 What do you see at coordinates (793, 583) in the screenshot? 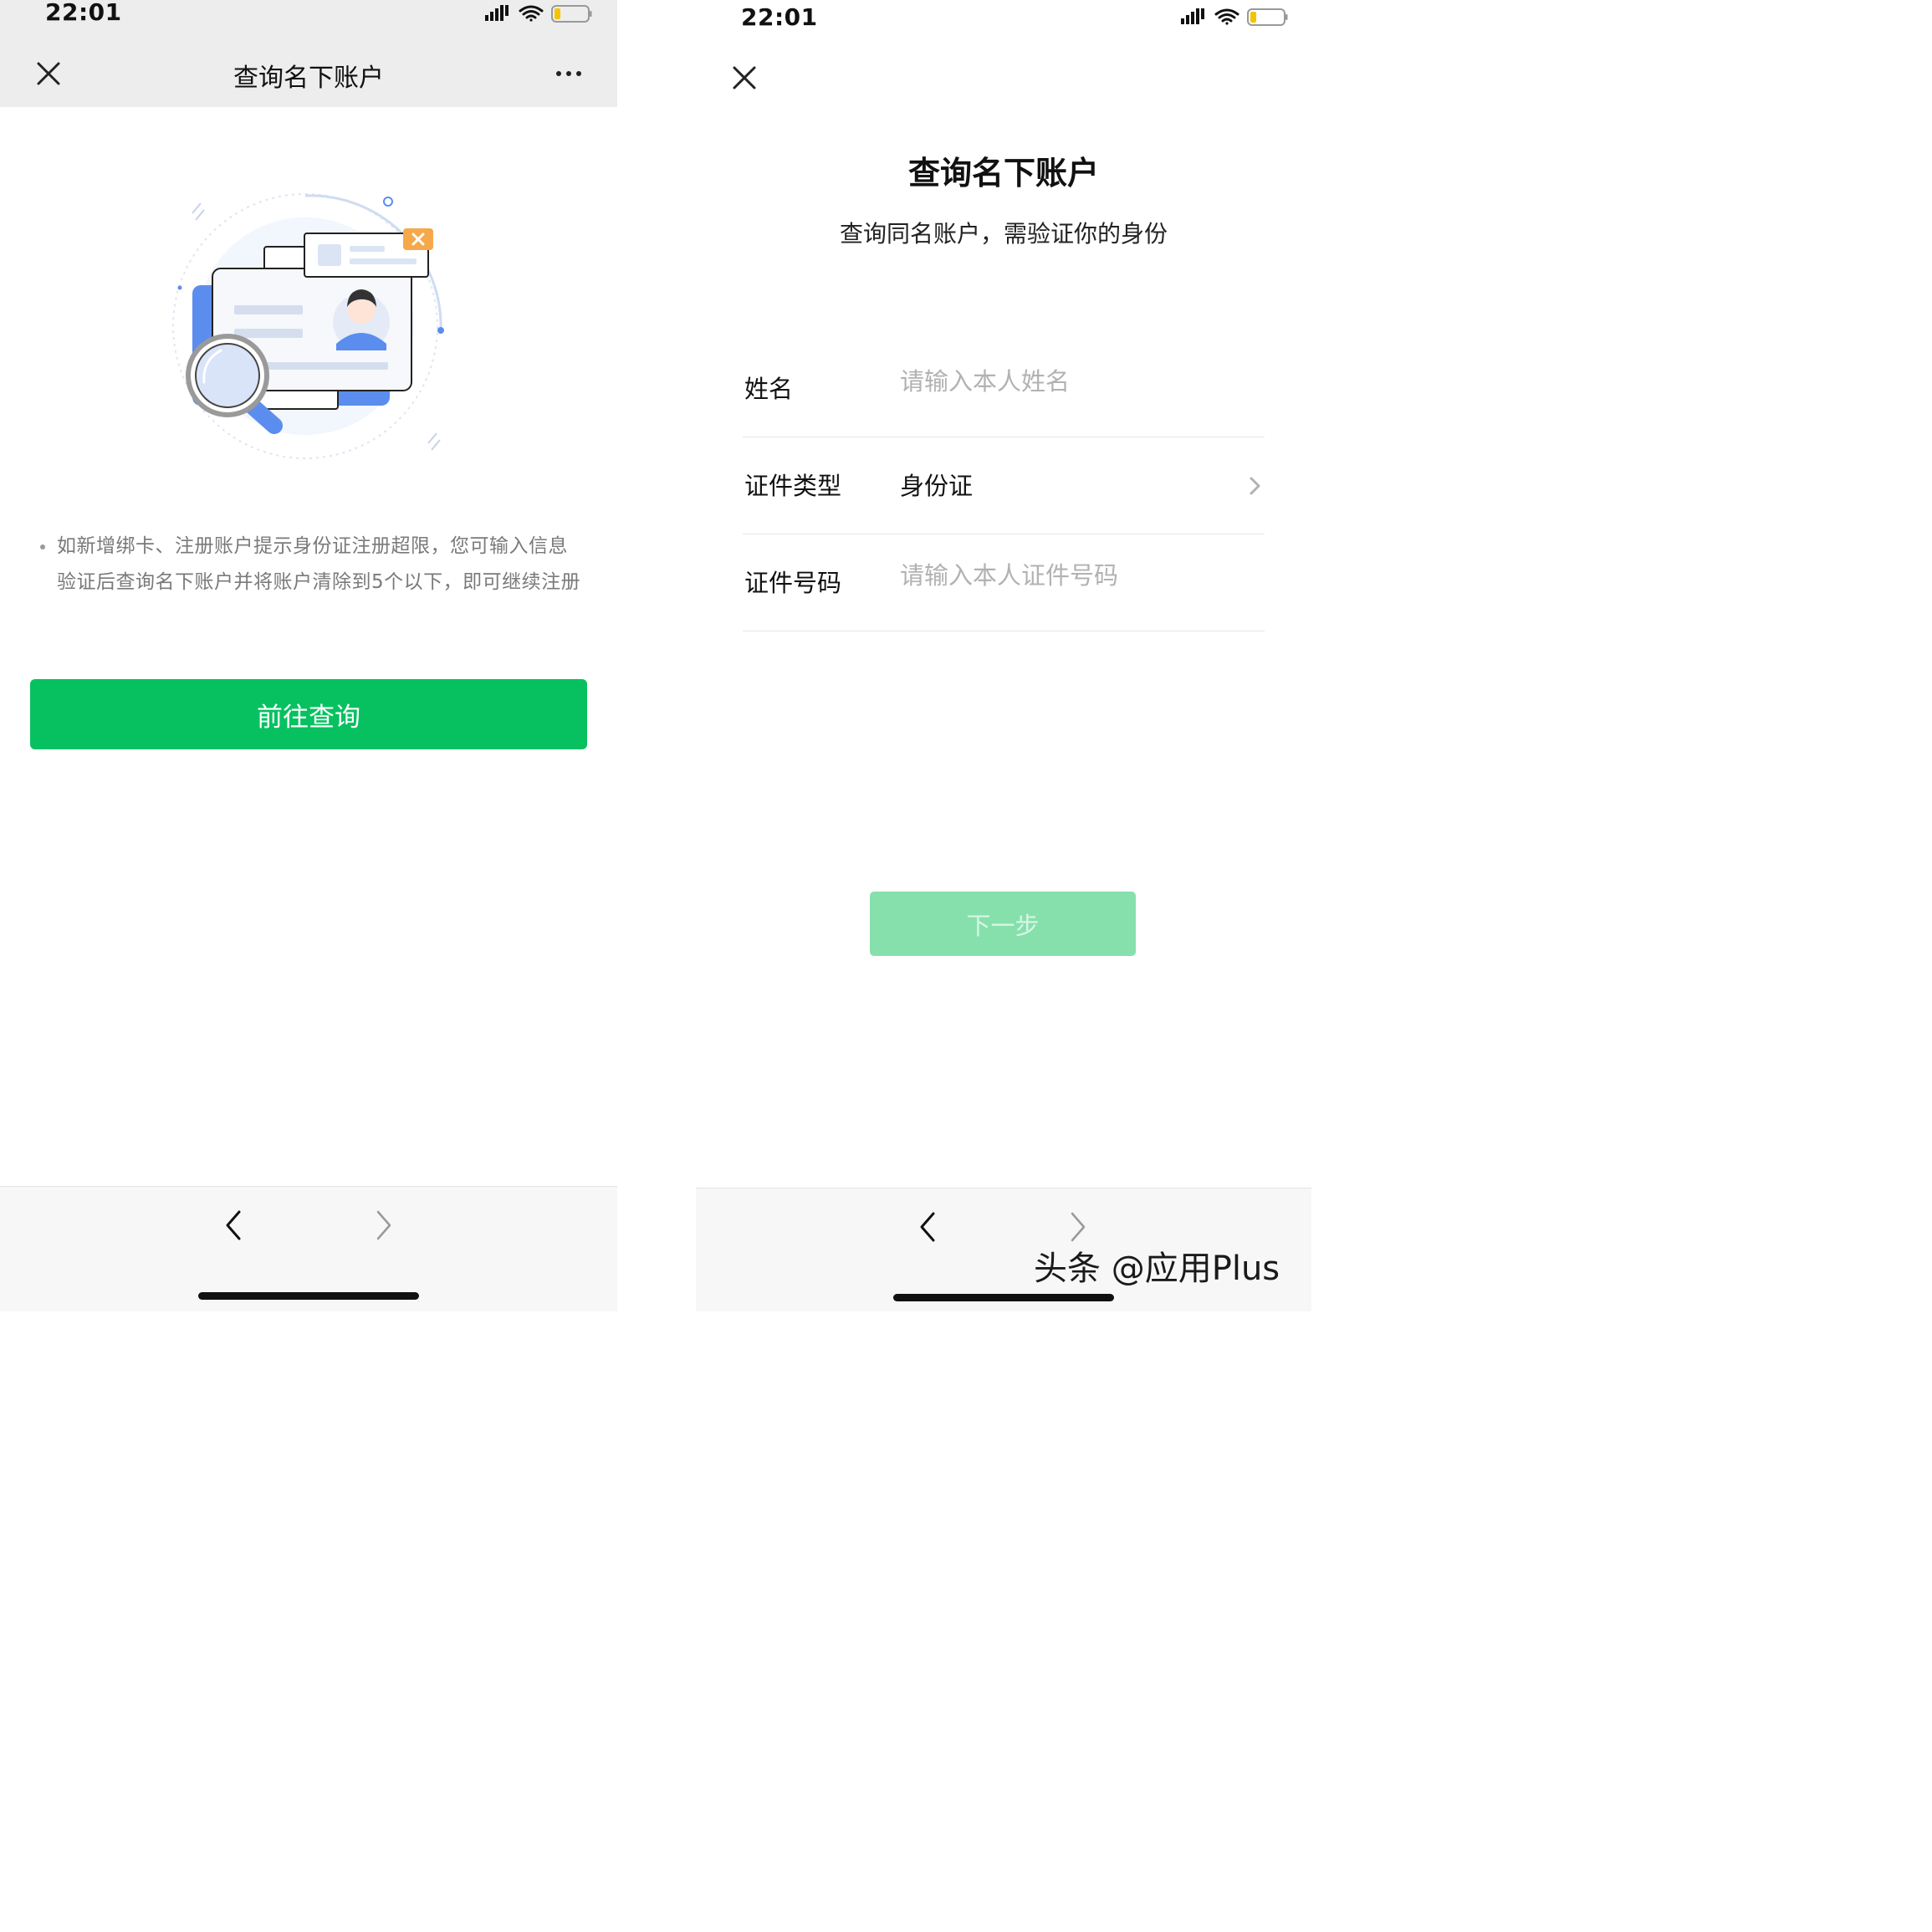
I see `id-number-label: 证件号码` at bounding box center [793, 583].